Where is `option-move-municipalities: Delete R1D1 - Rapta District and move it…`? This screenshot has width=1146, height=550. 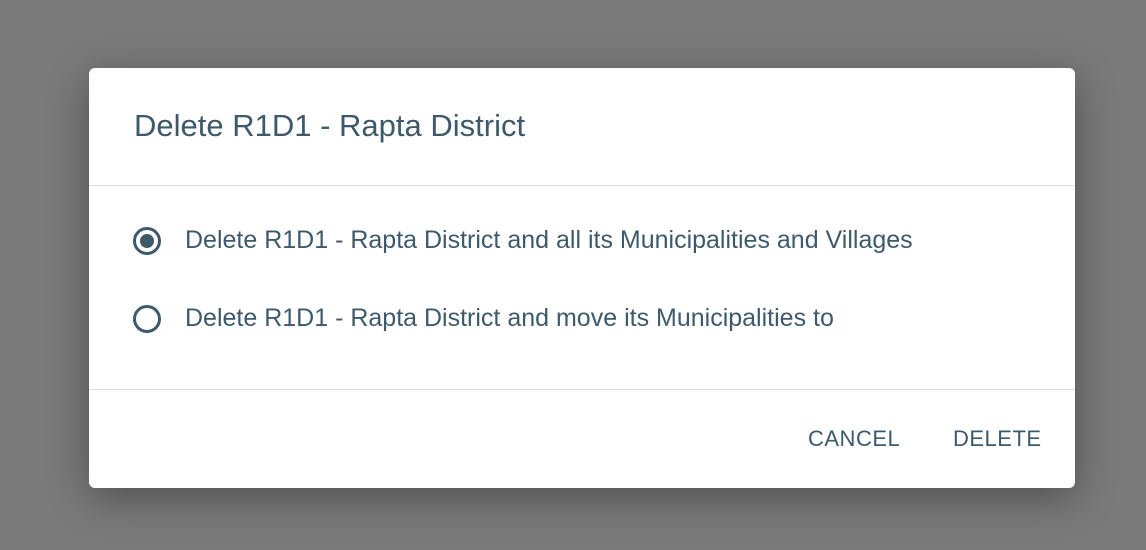
option-move-municipalities: Delete R1D1 - Rapta District and move it… is located at coordinates (483, 318).